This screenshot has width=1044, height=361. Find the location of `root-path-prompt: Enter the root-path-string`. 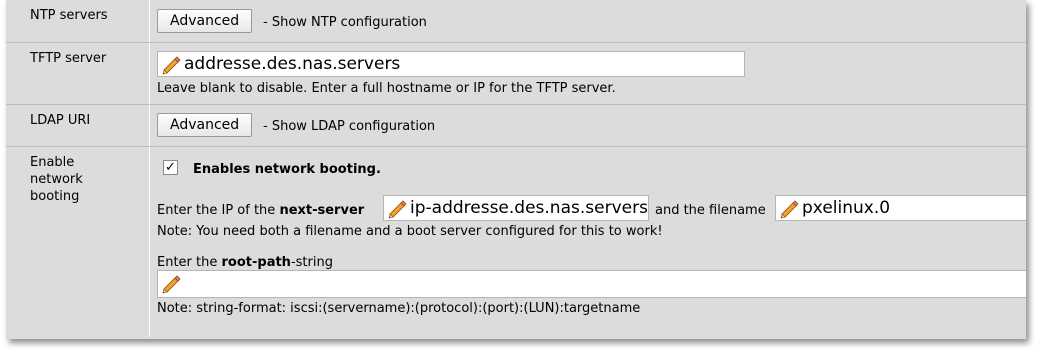

root-path-prompt: Enter the root-path-string is located at coordinates (245, 262).